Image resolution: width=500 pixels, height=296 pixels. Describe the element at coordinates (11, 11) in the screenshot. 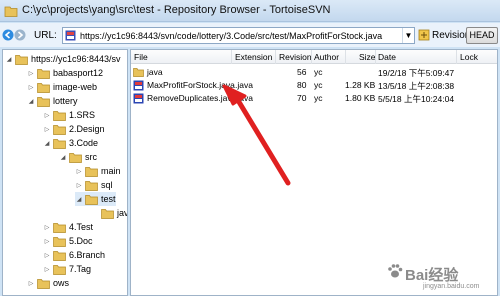

I see `tortoisesvn-app-icon` at that location.